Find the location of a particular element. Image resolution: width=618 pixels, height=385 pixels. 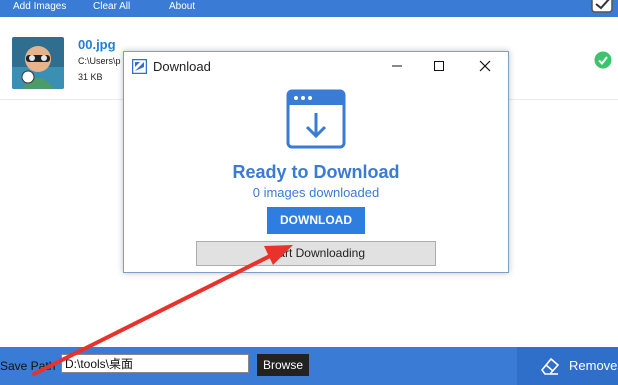

maximize-icon is located at coordinates (439, 66).